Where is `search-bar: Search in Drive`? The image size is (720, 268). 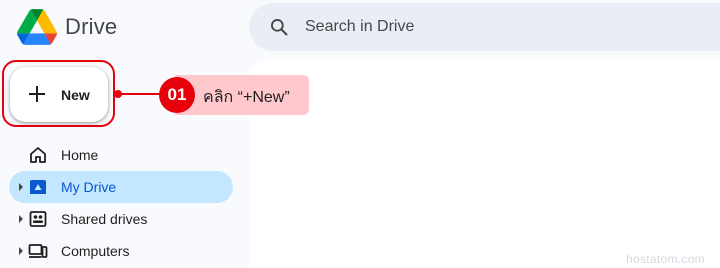
search-bar: Search in Drive is located at coordinates (484, 27).